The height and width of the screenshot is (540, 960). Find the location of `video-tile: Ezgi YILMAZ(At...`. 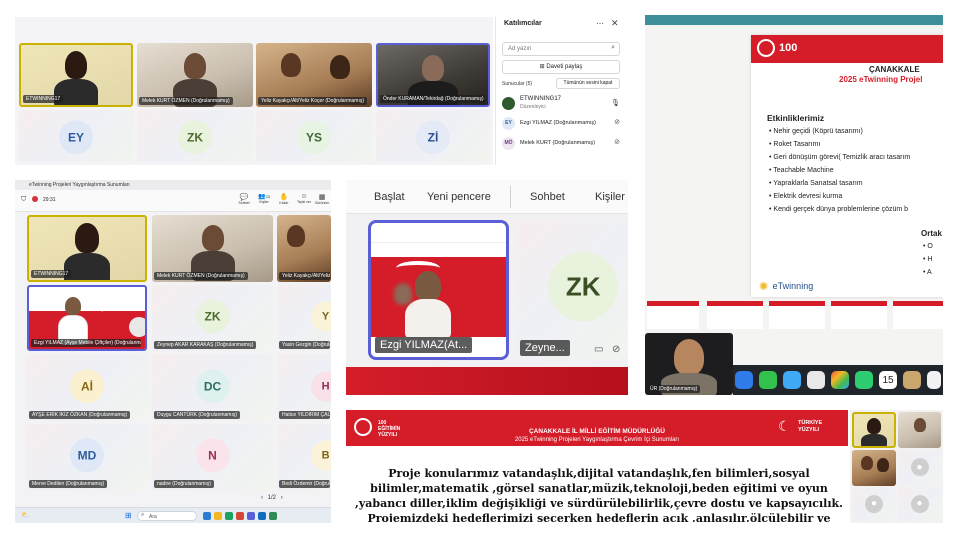

video-tile: Ezgi YILMAZ(At... is located at coordinates (438, 290).